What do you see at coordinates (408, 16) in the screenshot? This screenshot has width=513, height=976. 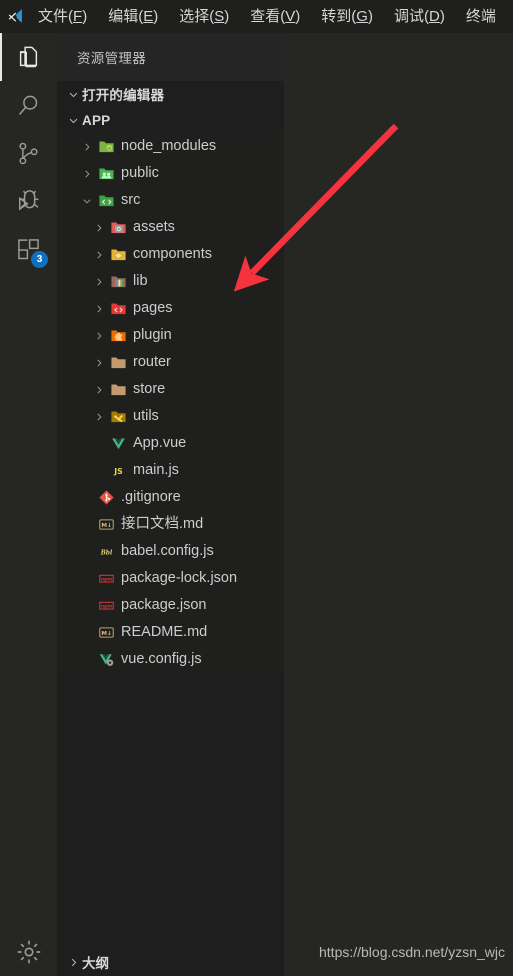 I see `menu-debug-label: 调试` at bounding box center [408, 16].